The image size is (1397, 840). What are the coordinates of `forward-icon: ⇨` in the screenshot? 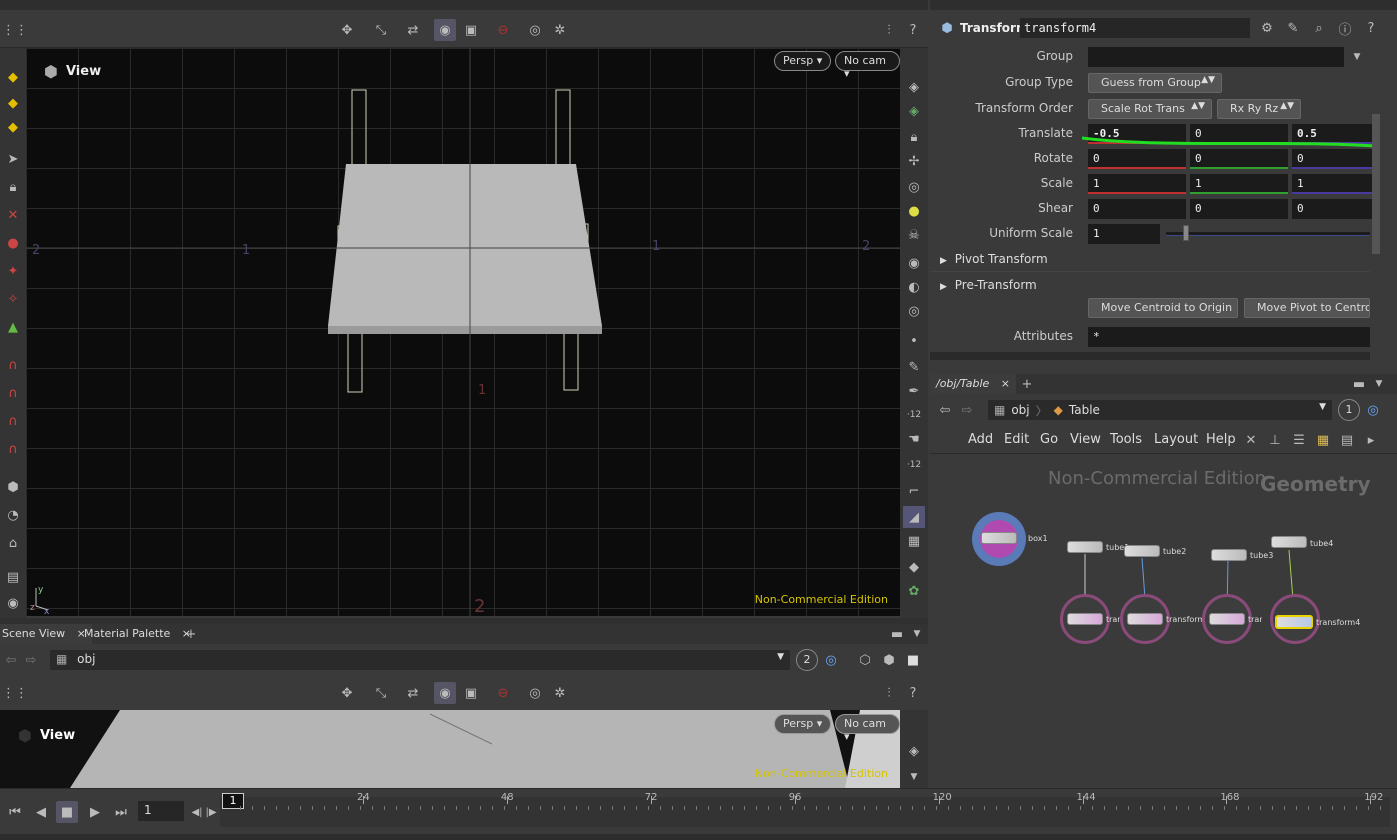 It's located at (31, 660).